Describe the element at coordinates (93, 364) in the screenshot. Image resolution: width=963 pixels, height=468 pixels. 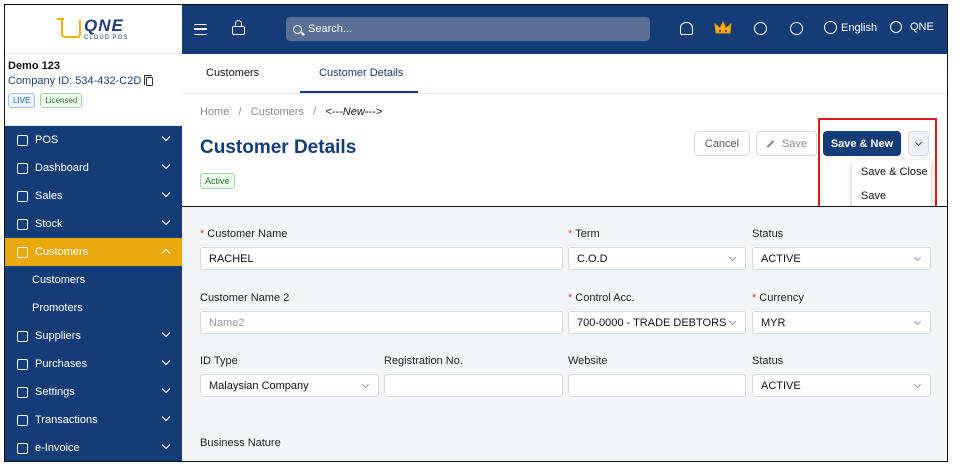
I see `sidebar-item-purchases: Purchases` at that location.